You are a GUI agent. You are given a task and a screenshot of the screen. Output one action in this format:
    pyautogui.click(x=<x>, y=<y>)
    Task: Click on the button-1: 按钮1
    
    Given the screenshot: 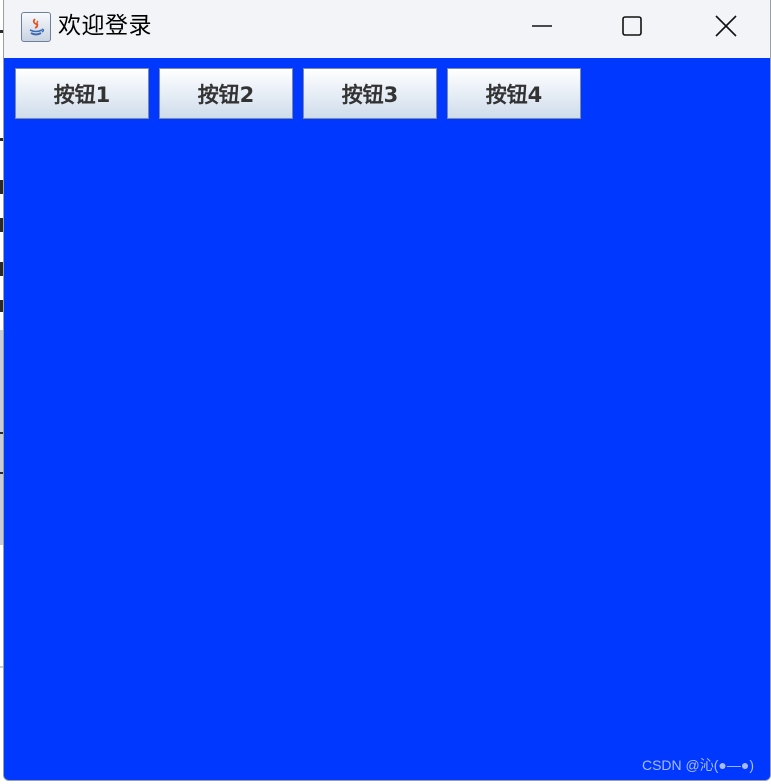 What is the action you would take?
    pyautogui.click(x=82, y=93)
    